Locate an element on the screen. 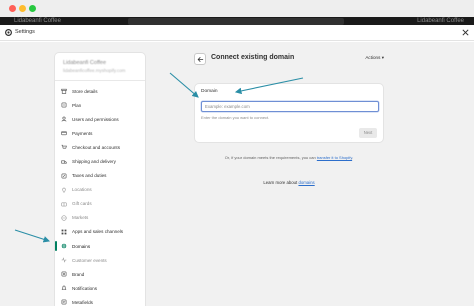 This screenshot has height=306, width=474. domain-help-text: Enter the domain you want to connect. is located at coordinates (235, 117).